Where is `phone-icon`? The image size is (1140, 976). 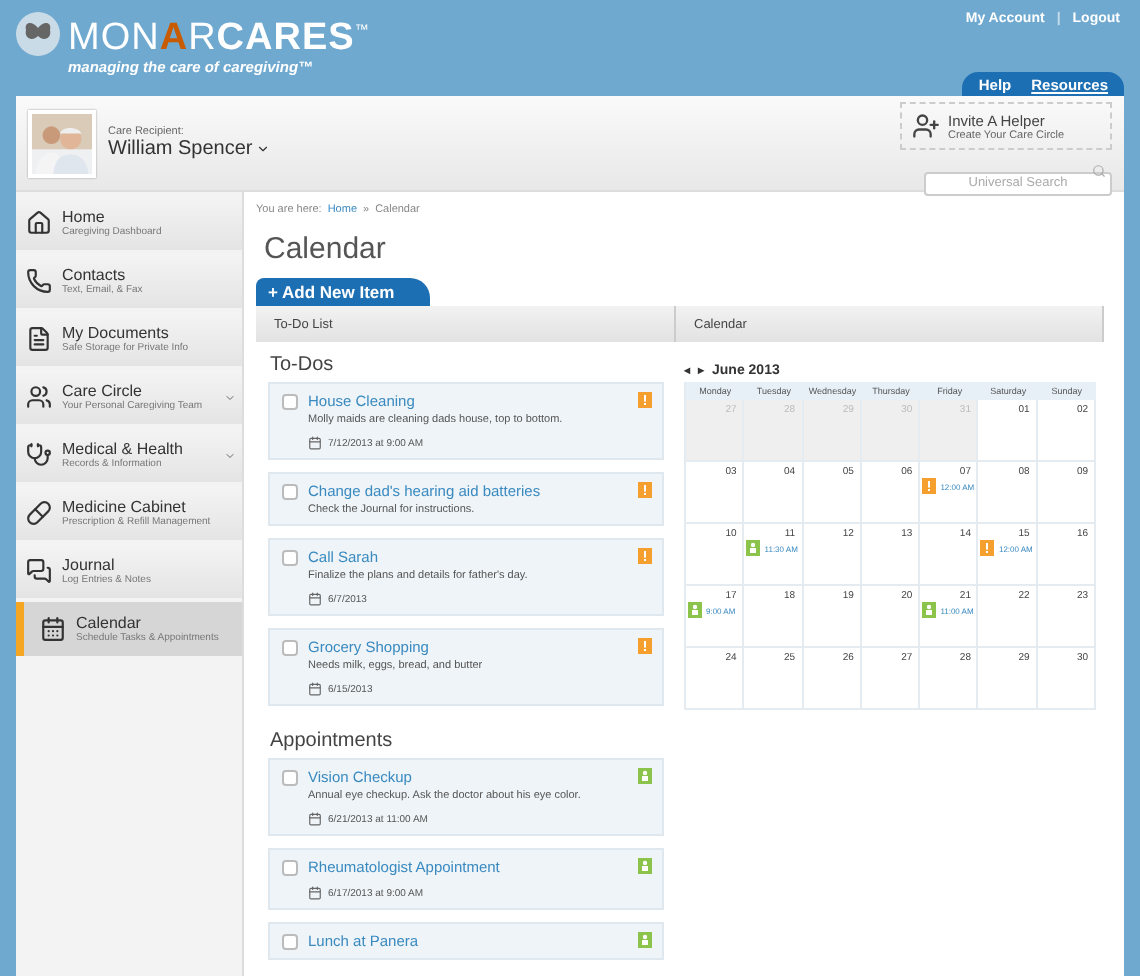 phone-icon is located at coordinates (39, 281).